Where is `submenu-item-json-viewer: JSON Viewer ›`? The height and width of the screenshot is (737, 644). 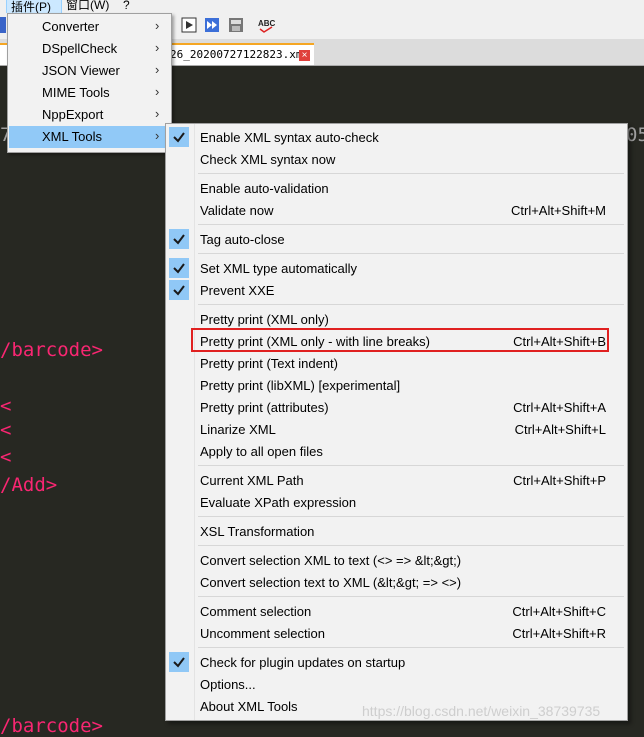 submenu-item-json-viewer: JSON Viewer › is located at coordinates (89, 71).